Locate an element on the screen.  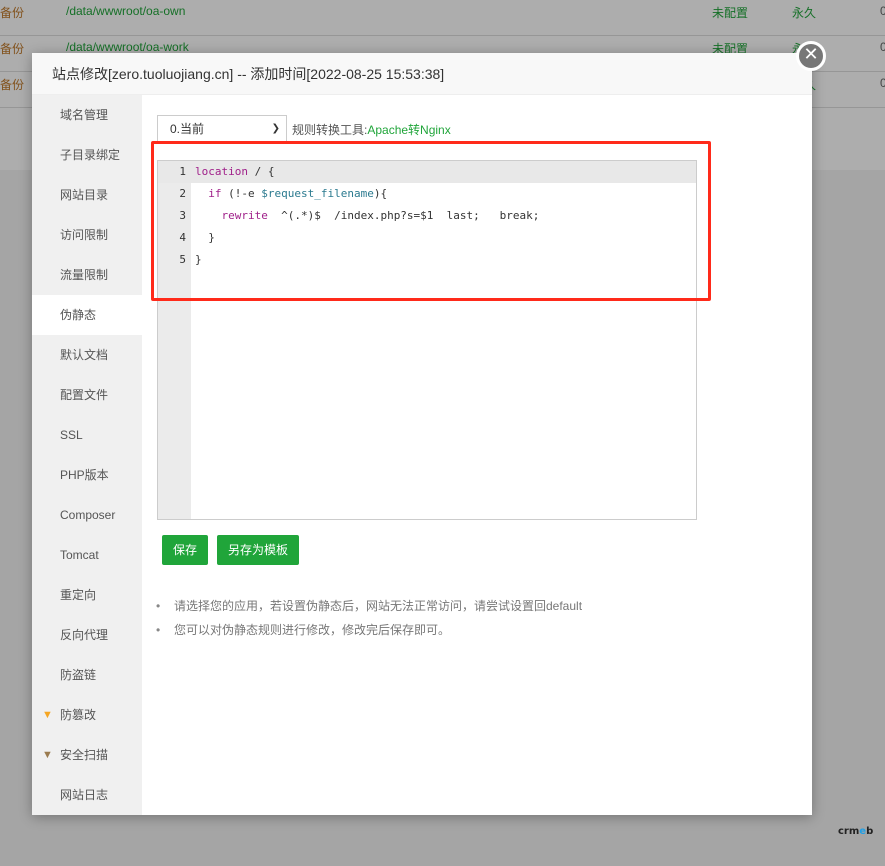
watermark-logo: crmeb is located at coordinates (855, 831).